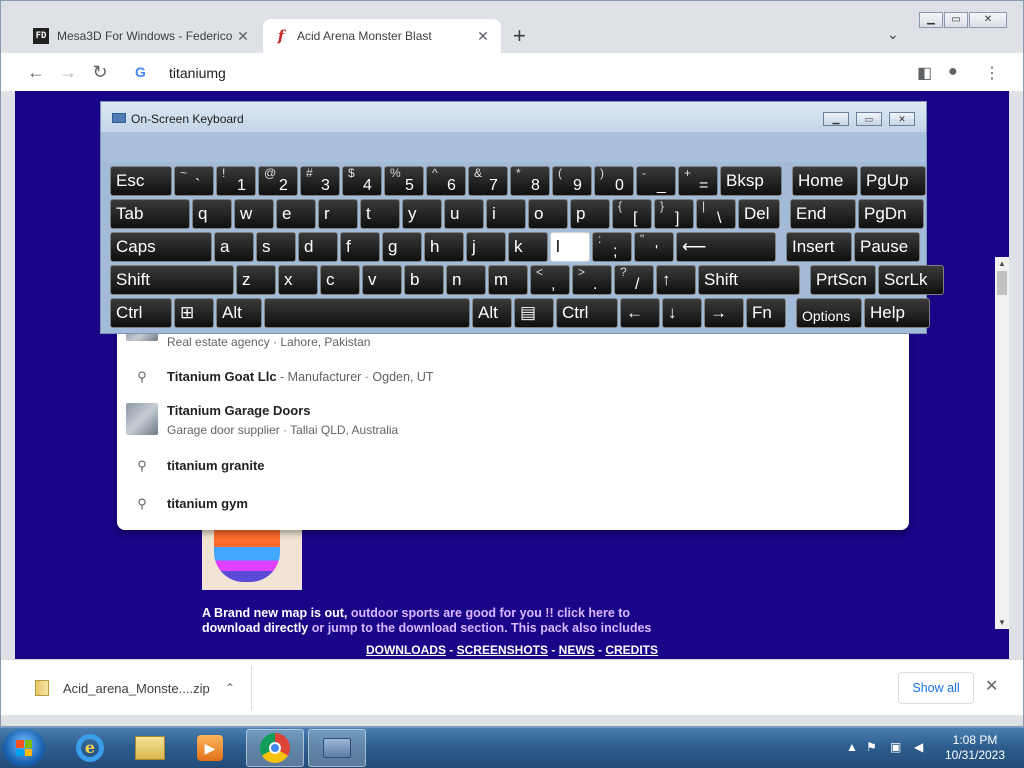 The height and width of the screenshot is (768, 1024). What do you see at coordinates (194, 313) in the screenshot?
I see `key-u8862: ⊞` at bounding box center [194, 313].